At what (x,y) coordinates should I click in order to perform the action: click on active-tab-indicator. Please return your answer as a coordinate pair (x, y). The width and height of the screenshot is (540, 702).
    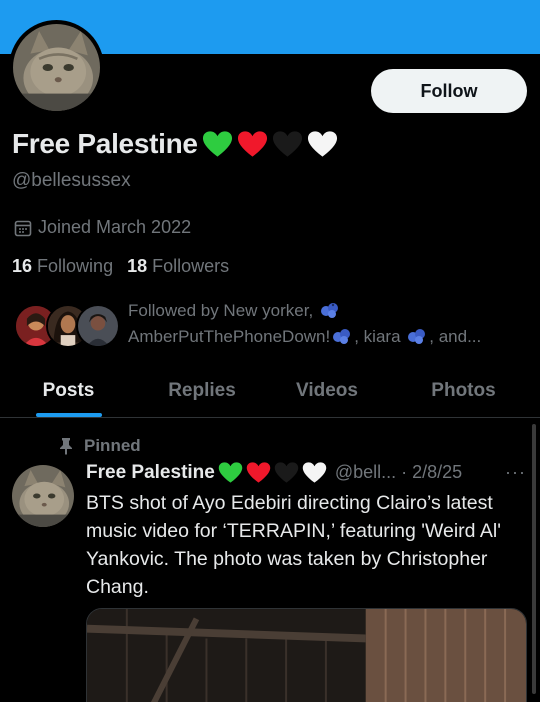
    Looking at the image, I should click on (68, 415).